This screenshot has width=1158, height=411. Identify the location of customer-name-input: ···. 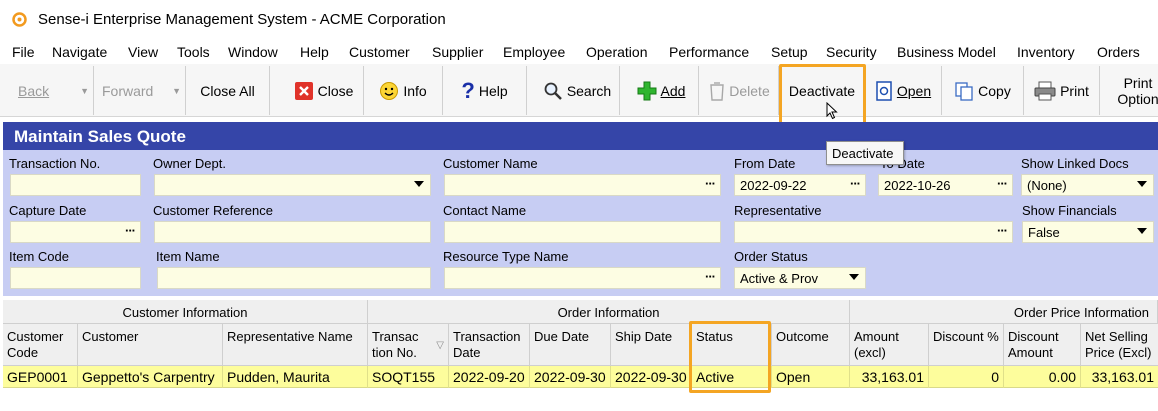
(582, 185).